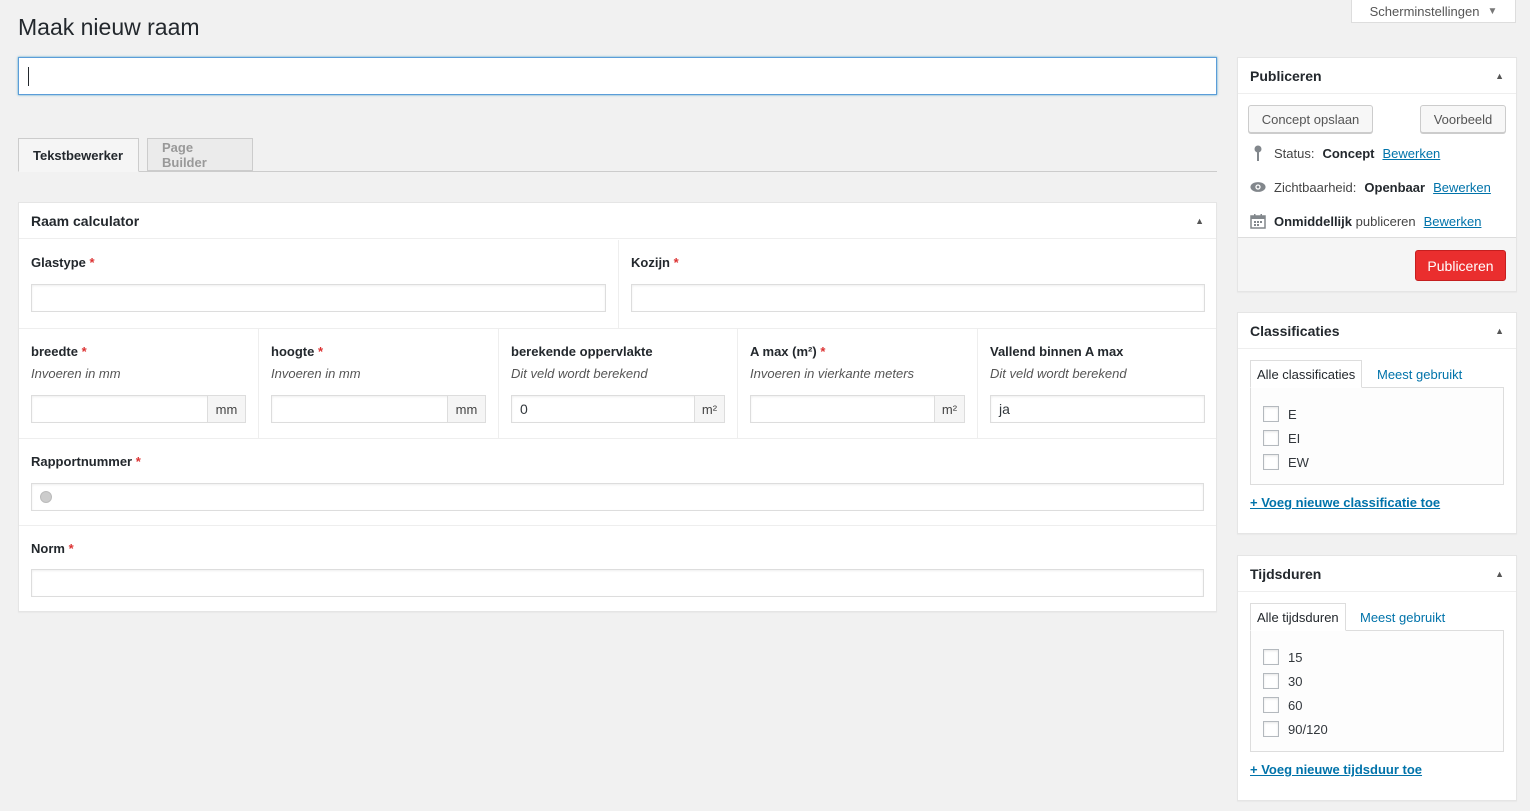 This screenshot has width=1530, height=811. I want to click on amax-hint: Invoeren in vierkante meters, so click(832, 373).